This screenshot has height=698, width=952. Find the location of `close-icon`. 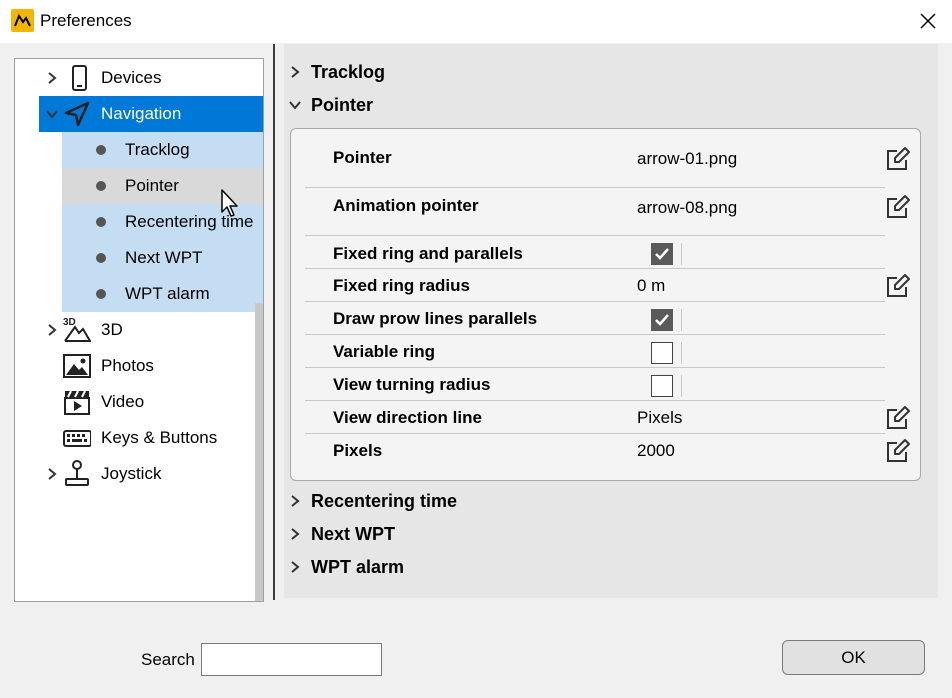

close-icon is located at coordinates (928, 21).